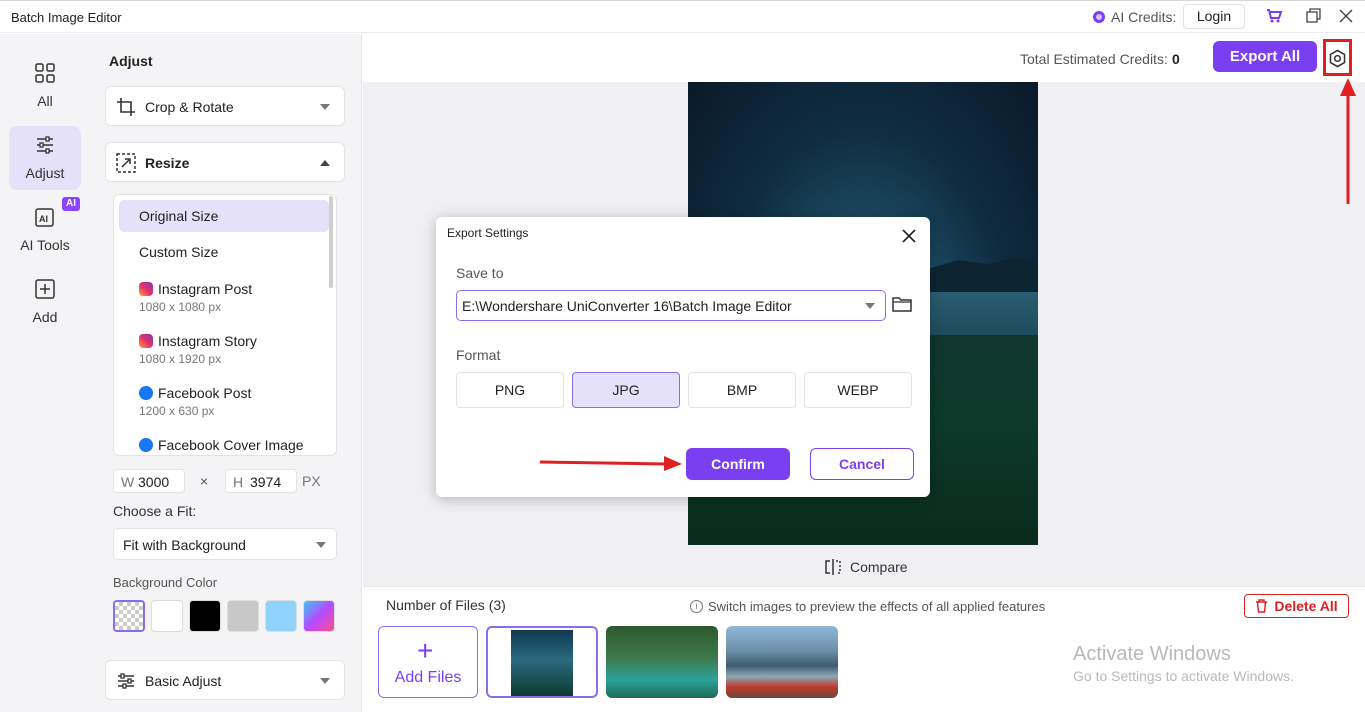  What do you see at coordinates (126, 681) in the screenshot?
I see `sliders-icon` at bounding box center [126, 681].